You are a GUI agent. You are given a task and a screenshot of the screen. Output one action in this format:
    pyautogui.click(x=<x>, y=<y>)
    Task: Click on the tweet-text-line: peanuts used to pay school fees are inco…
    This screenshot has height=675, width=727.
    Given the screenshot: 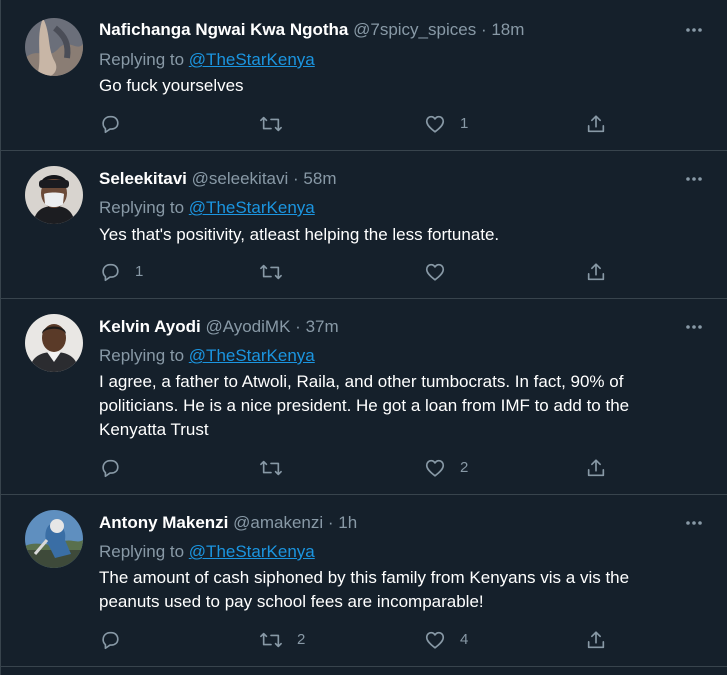 What is the action you would take?
    pyautogui.click(x=291, y=601)
    